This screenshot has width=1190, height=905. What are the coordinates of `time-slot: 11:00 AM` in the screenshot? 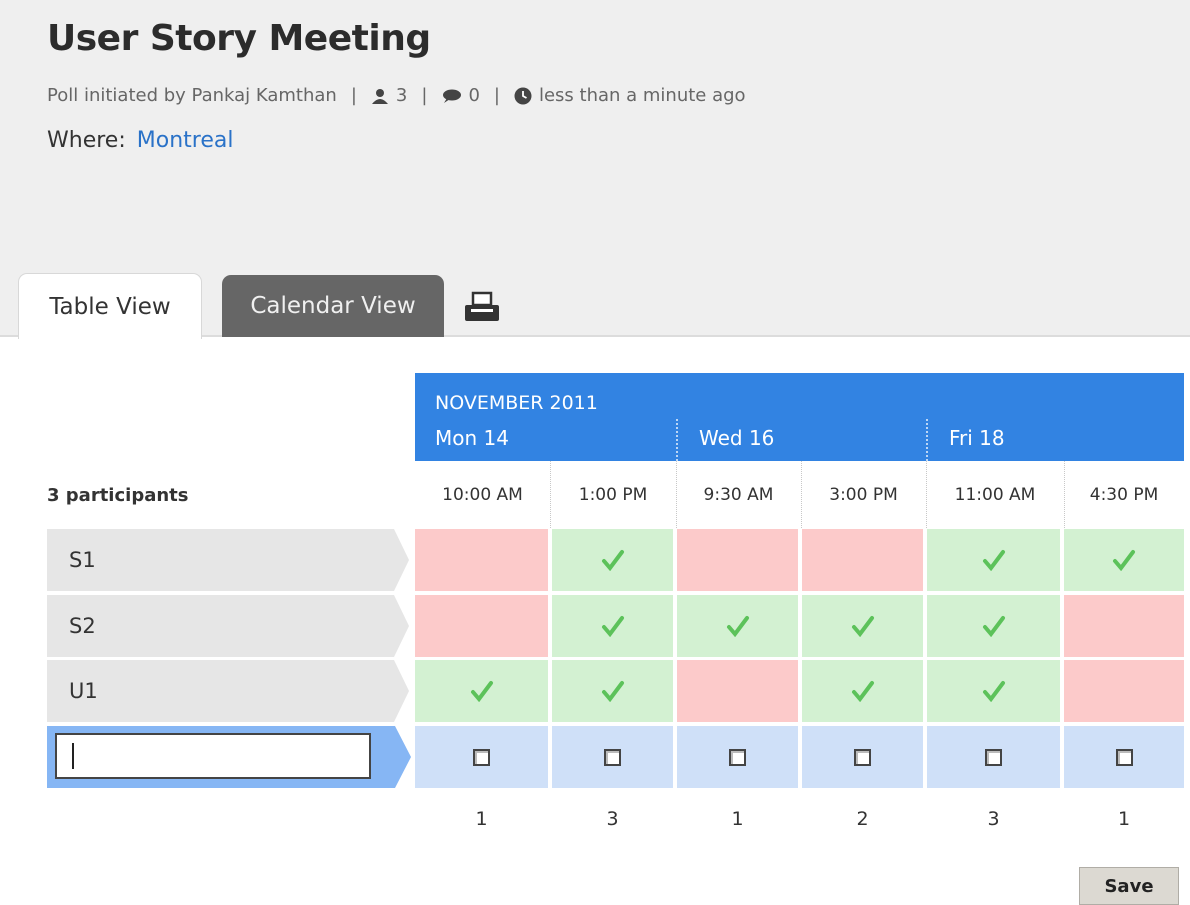 It's located at (995, 494).